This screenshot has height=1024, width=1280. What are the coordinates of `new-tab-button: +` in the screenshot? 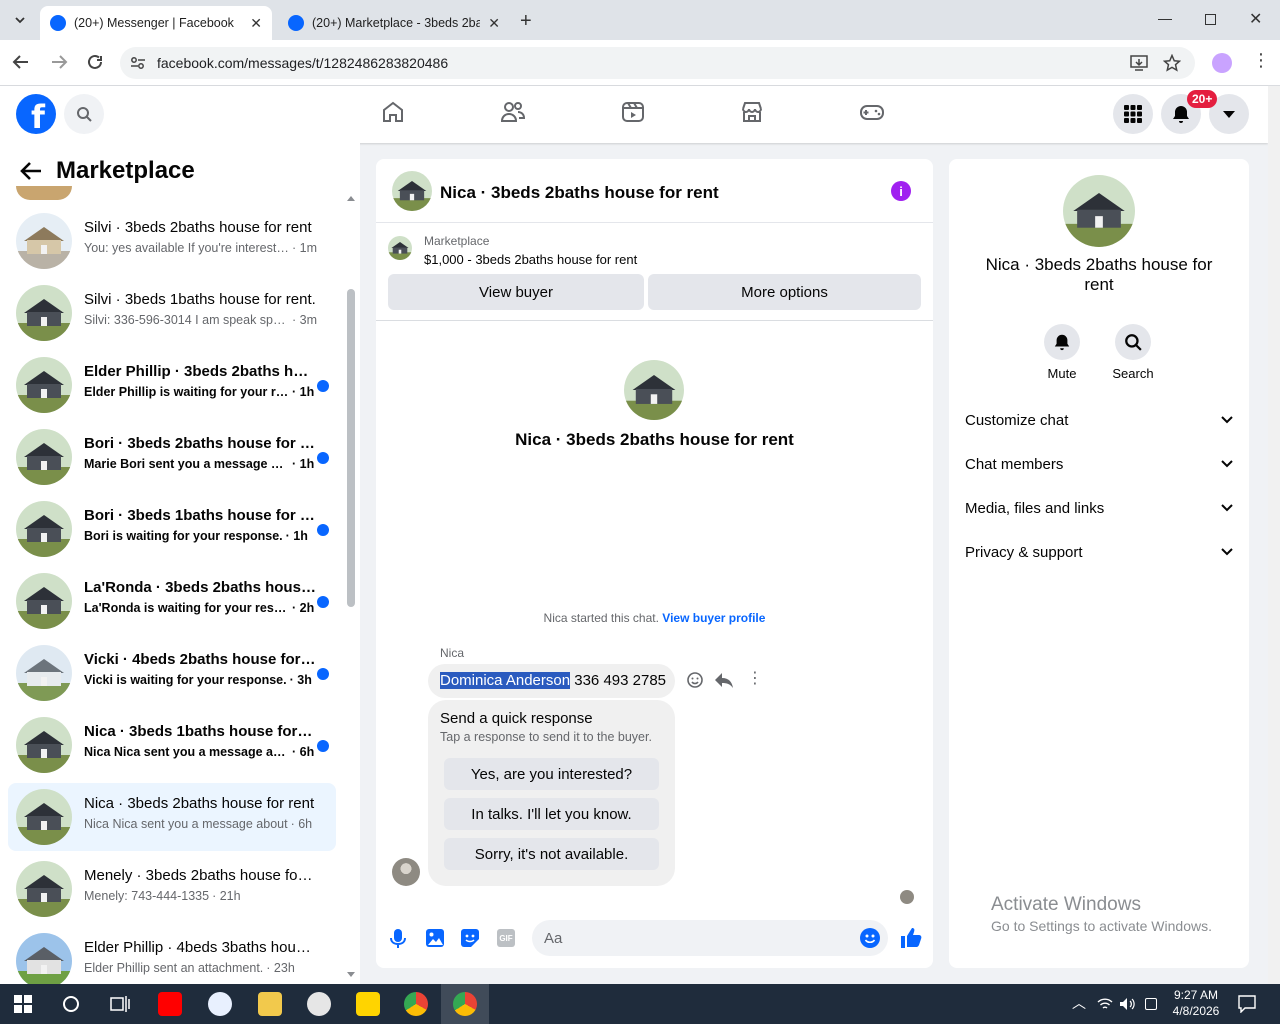 It's located at (526, 21).